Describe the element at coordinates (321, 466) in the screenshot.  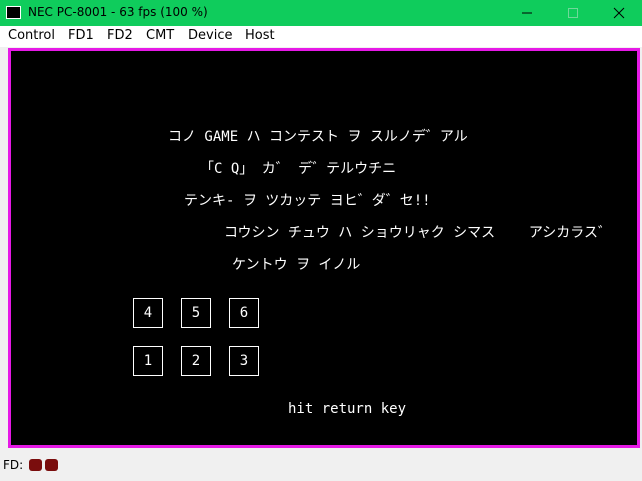
I see `status-bar: FD:` at that location.